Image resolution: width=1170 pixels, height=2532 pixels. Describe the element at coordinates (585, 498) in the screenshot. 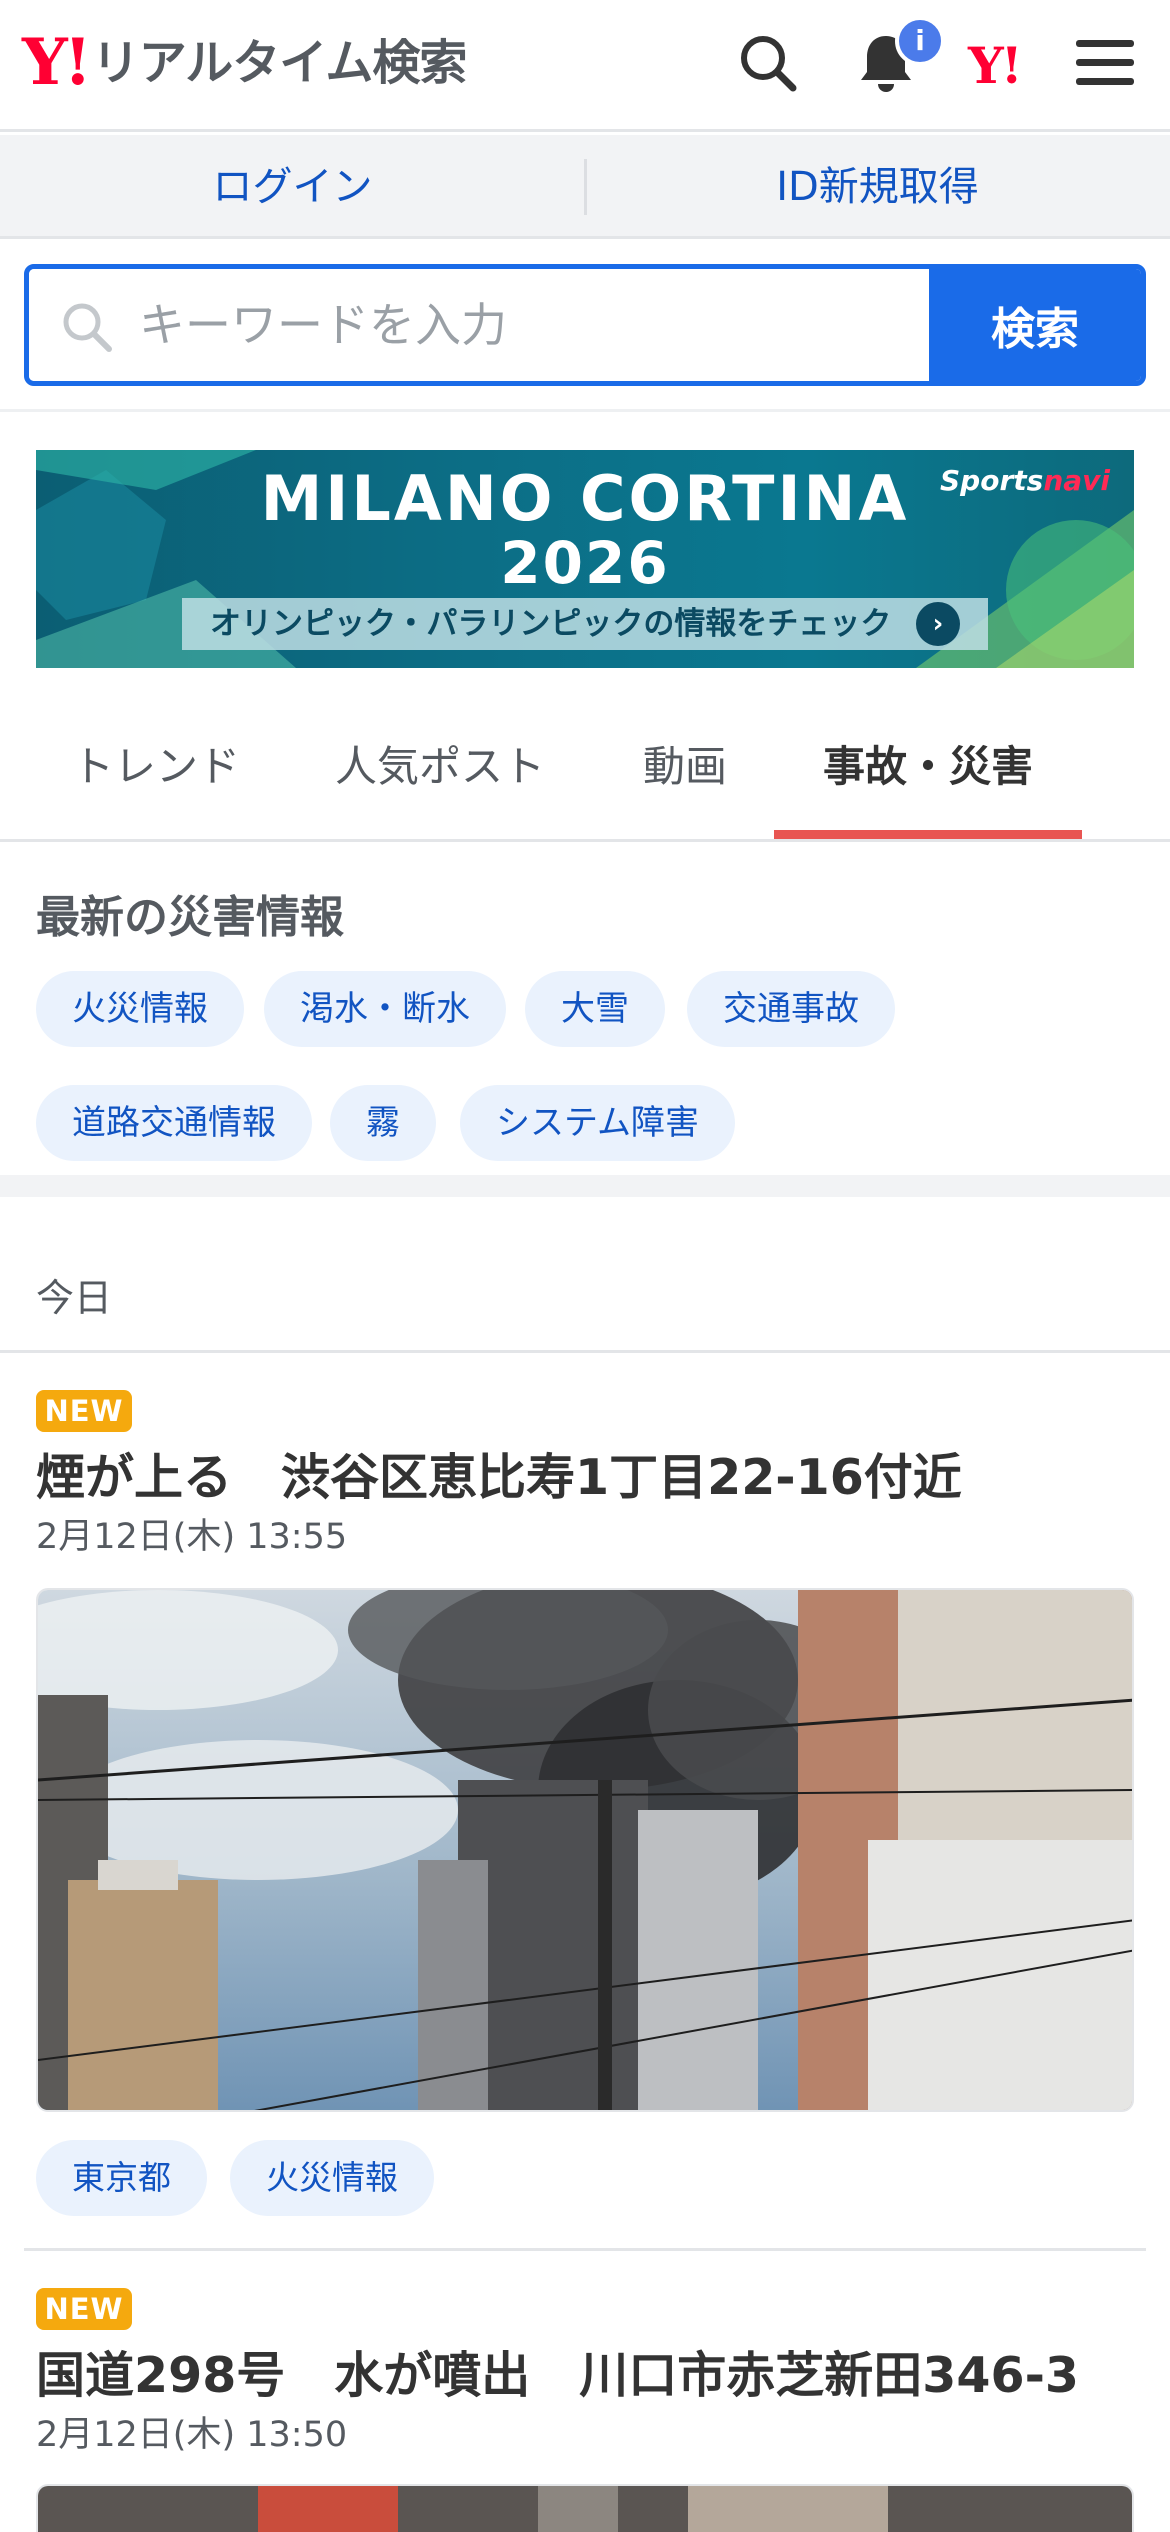

I see `banner-title: MILANO CORTINA` at that location.